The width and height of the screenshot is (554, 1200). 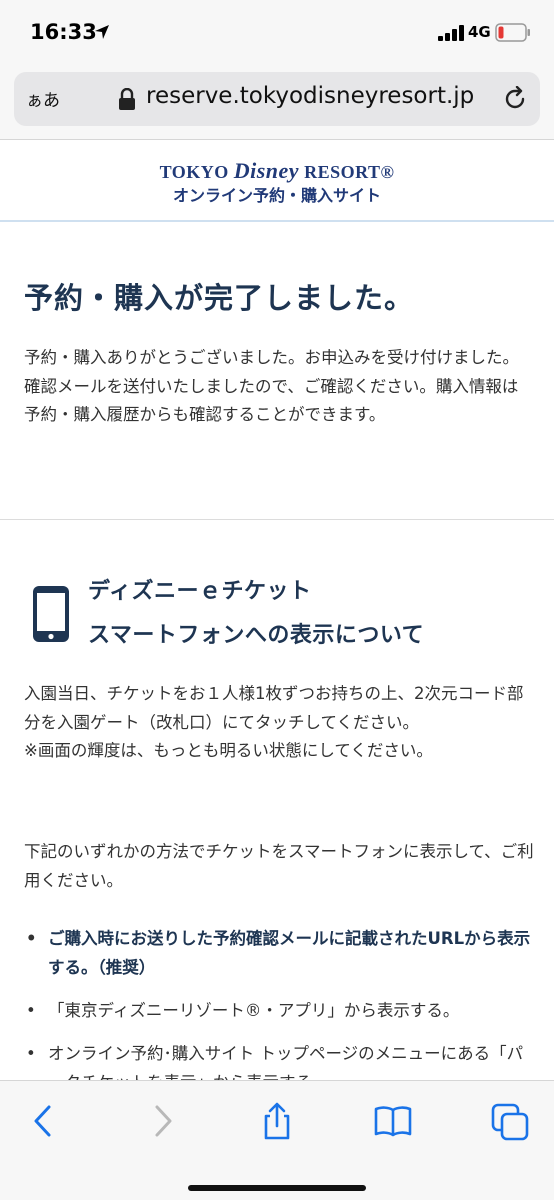 What do you see at coordinates (451, 33) in the screenshot?
I see `cellular-signal-icon` at bounding box center [451, 33].